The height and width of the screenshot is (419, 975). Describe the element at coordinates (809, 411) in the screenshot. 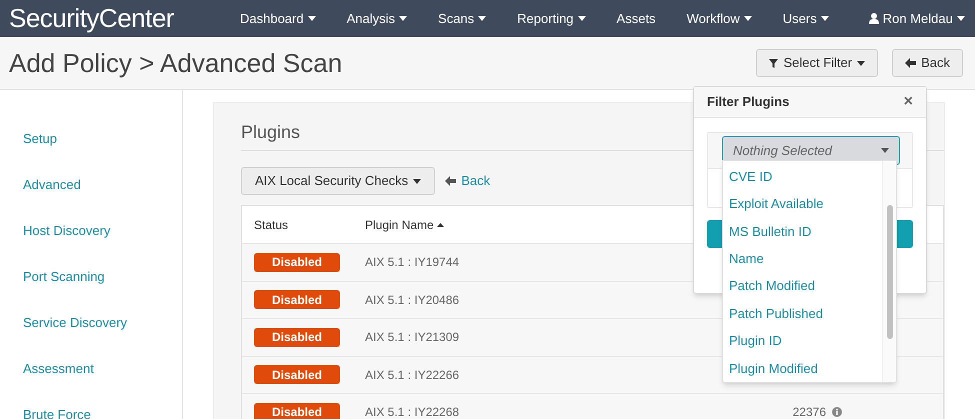

I see `plugin-id: 22376` at that location.